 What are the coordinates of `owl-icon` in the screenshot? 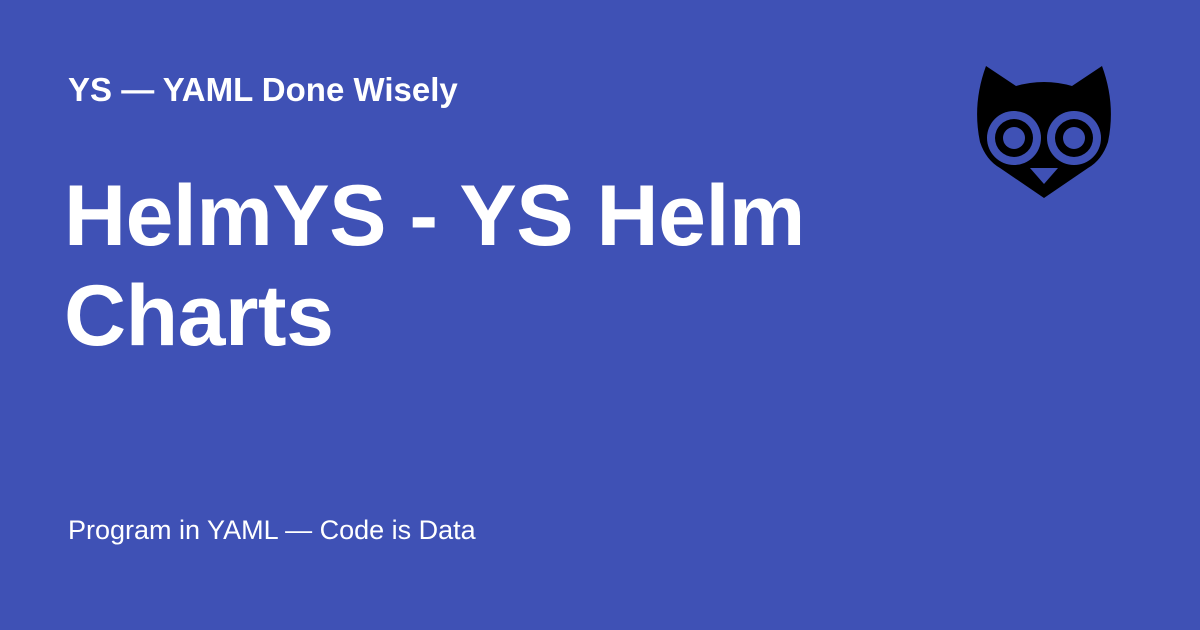 It's located at (1044, 132).